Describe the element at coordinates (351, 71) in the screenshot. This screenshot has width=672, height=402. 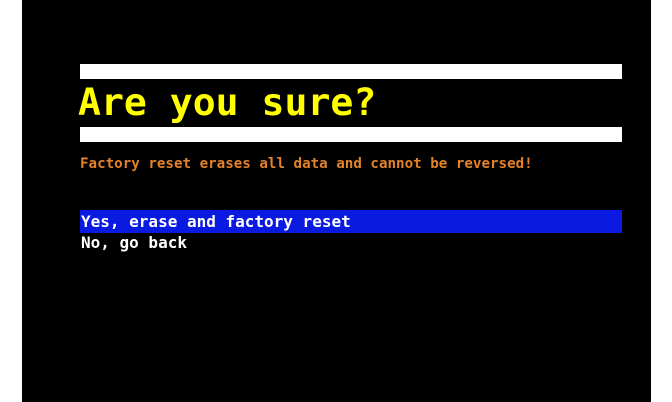
I see `title-rule-top` at that location.